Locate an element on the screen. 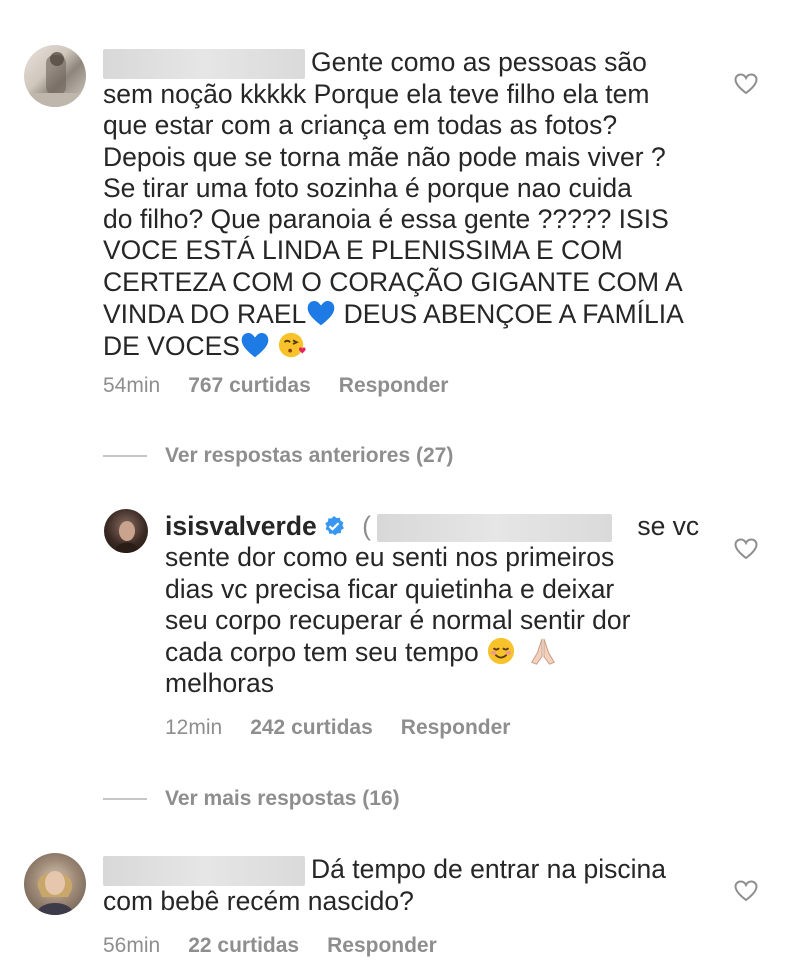 This screenshot has width=800, height=978. username: isisvalverde is located at coordinates (241, 526).